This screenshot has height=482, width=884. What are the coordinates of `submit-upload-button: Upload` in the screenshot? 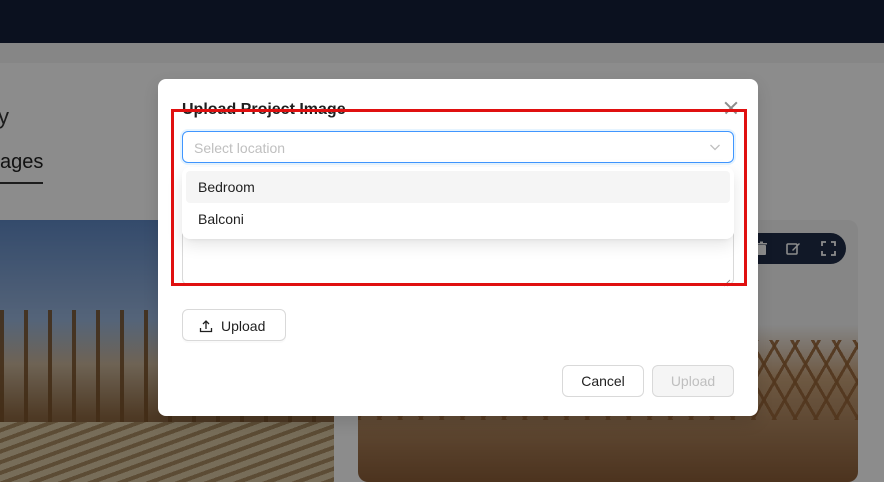 It's located at (693, 381).